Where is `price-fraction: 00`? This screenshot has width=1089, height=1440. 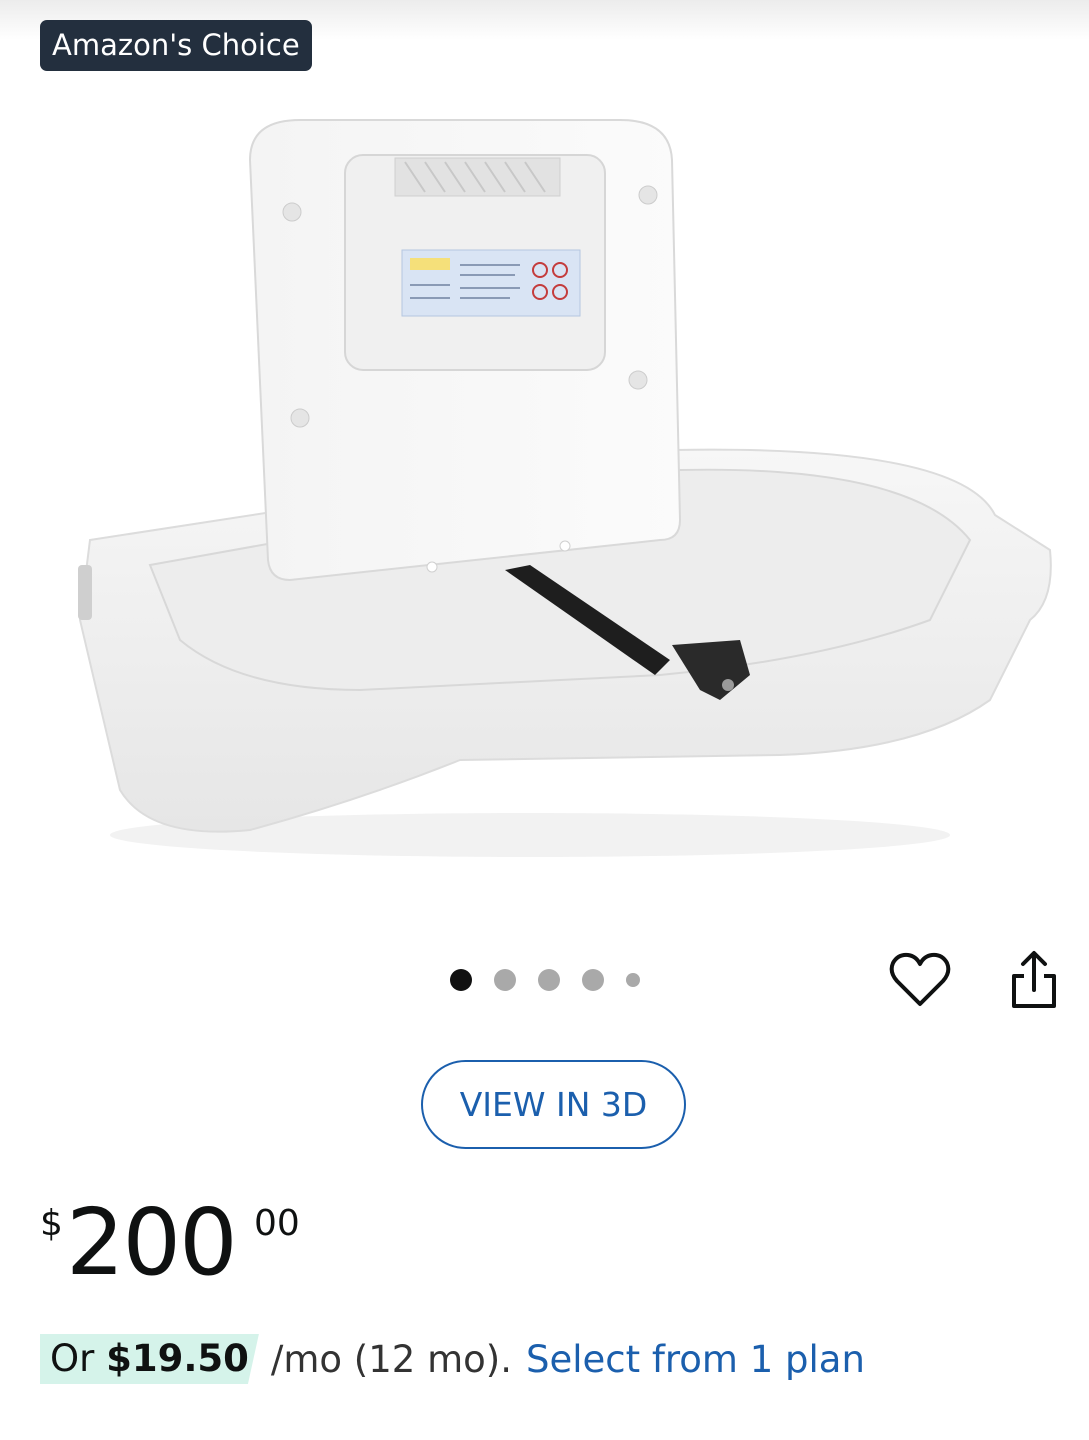 price-fraction: 00 is located at coordinates (277, 1223).